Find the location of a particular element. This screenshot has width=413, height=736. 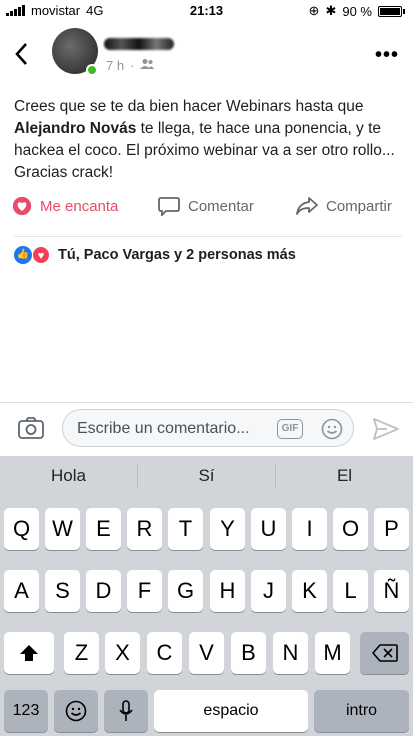

key: Ñ is located at coordinates (391, 591).